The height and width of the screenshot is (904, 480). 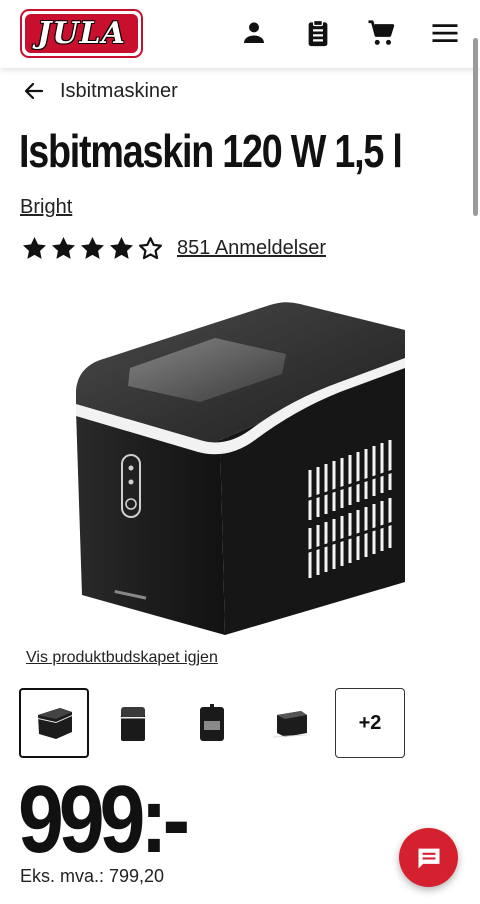 I want to click on rating: 851 Anmeldelser, so click(x=173, y=248).